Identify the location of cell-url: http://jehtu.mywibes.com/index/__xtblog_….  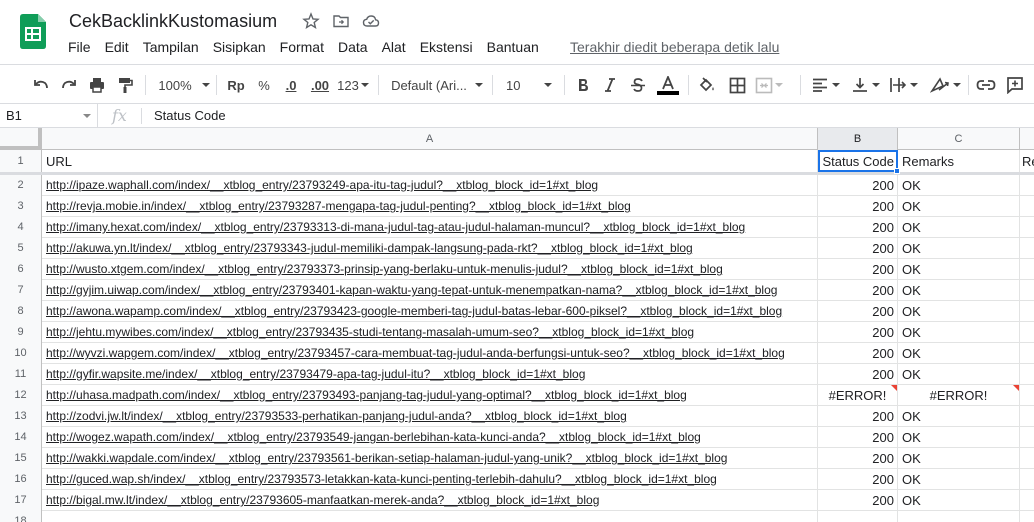
(430, 332).